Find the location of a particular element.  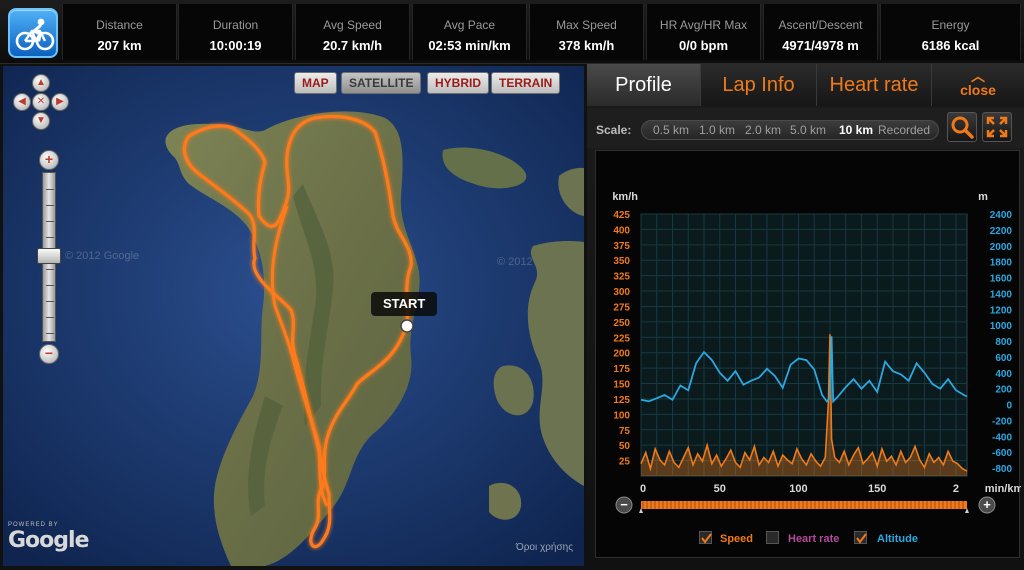

tab-lap-info: Lap Info is located at coordinates (759, 85).